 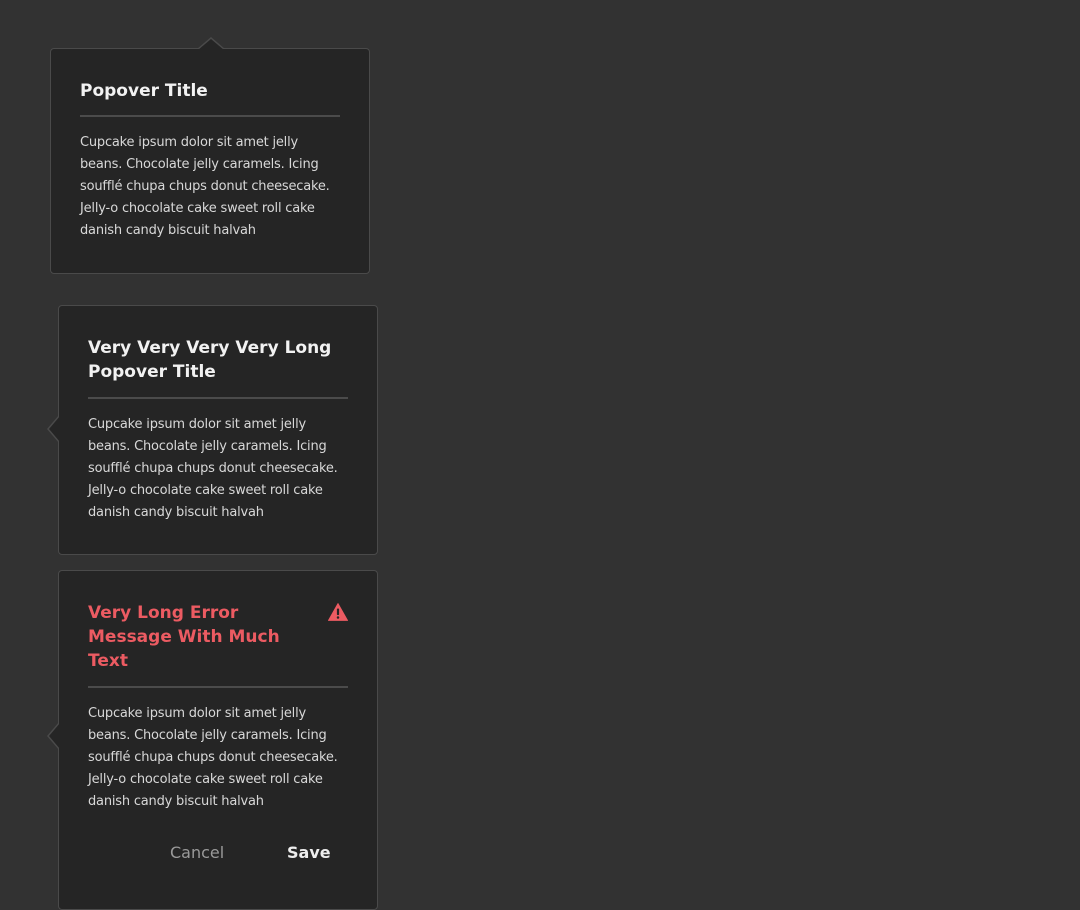 I want to click on popover-footer: Cancel Save, so click(x=218, y=856).